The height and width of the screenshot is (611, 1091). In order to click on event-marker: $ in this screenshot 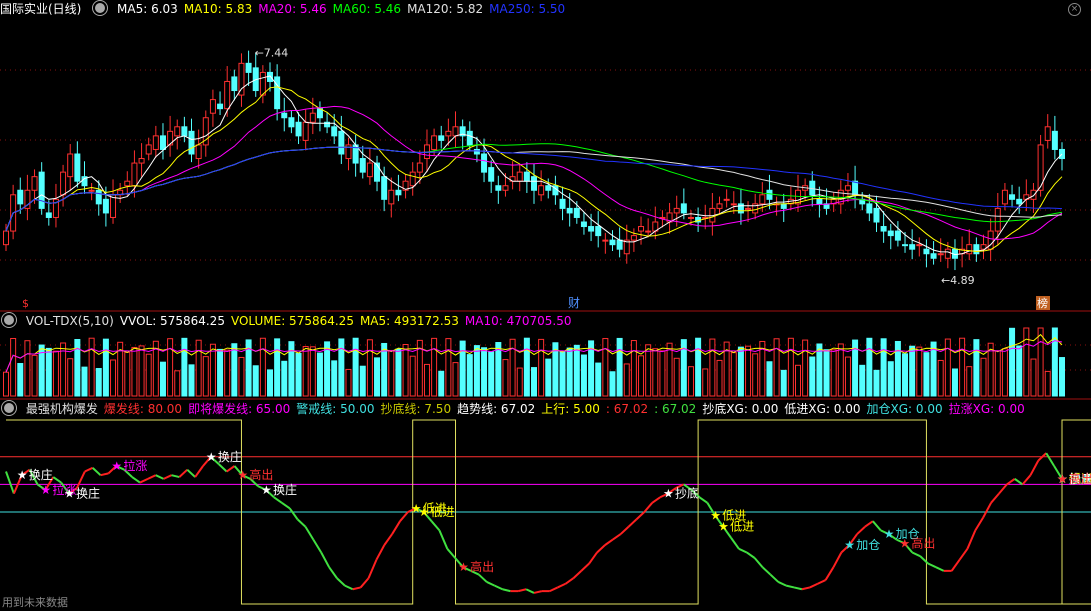, I will do `click(25, 303)`.